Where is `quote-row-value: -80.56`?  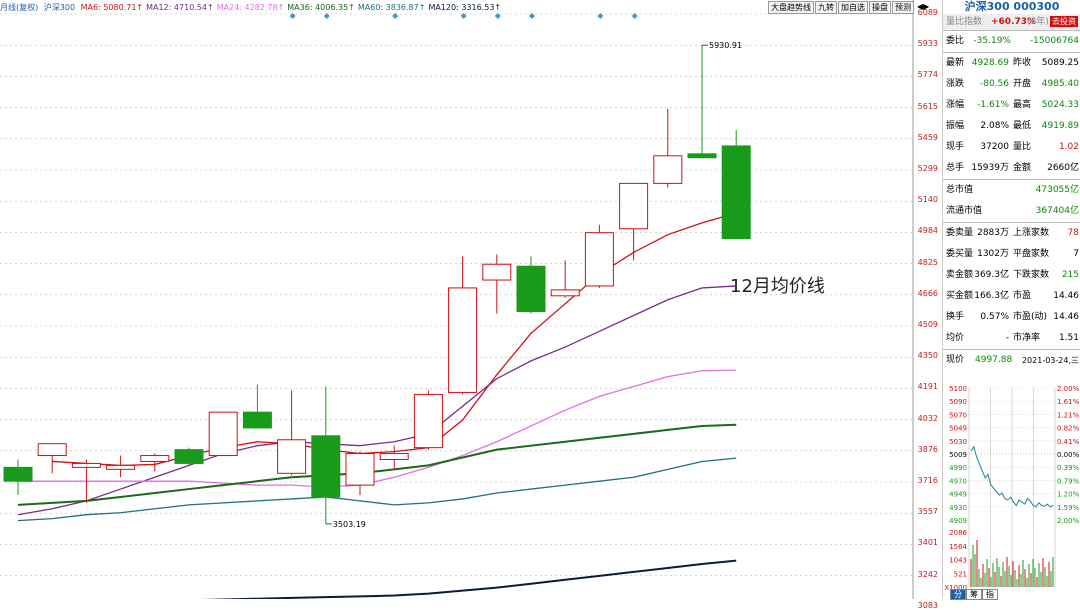
quote-row-value: -80.56 is located at coordinates (994, 84).